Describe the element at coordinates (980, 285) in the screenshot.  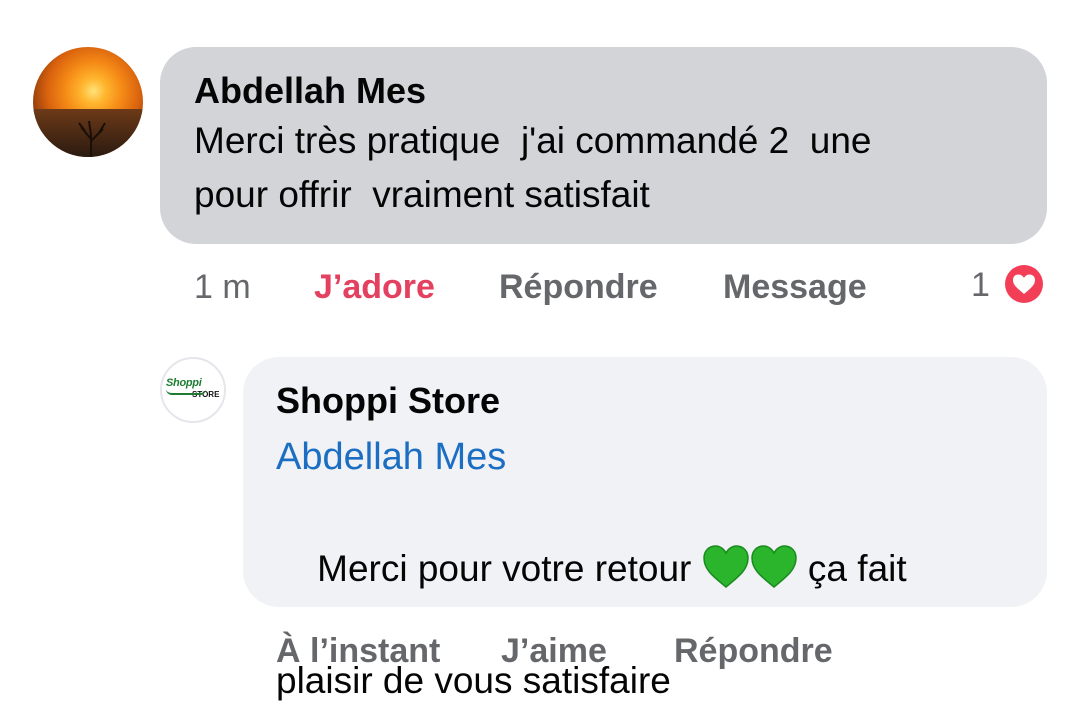
I see `reaction-count: 1` at that location.